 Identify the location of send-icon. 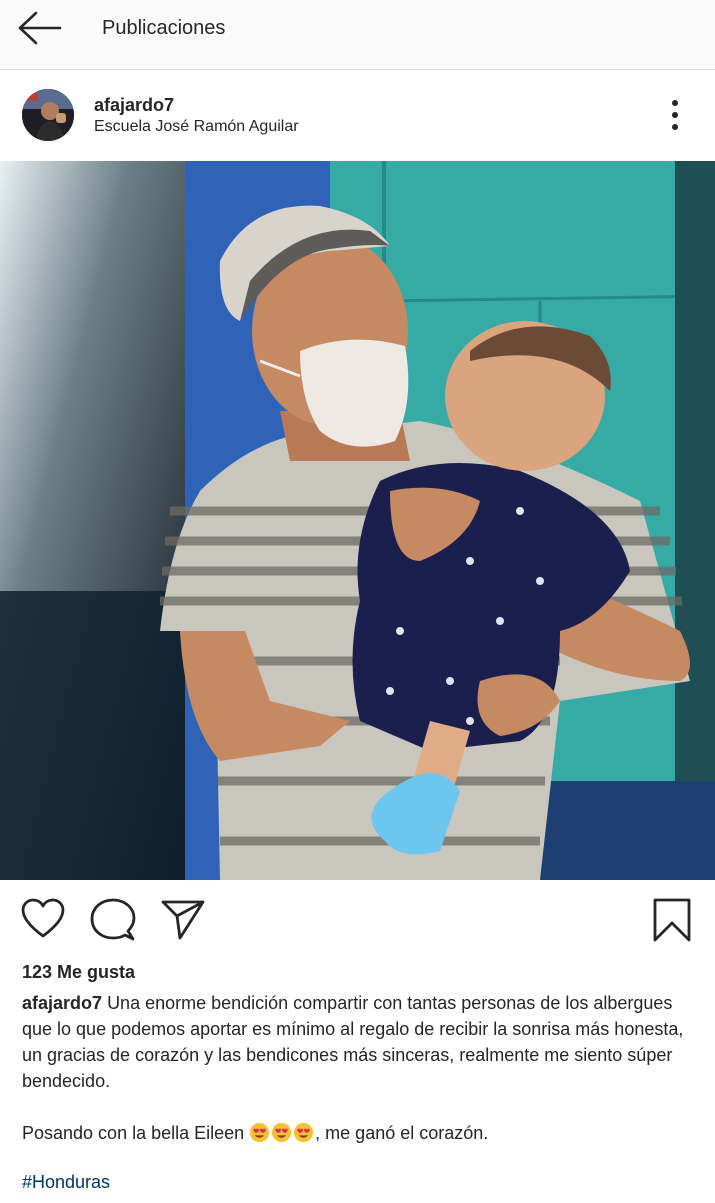
(183, 920).